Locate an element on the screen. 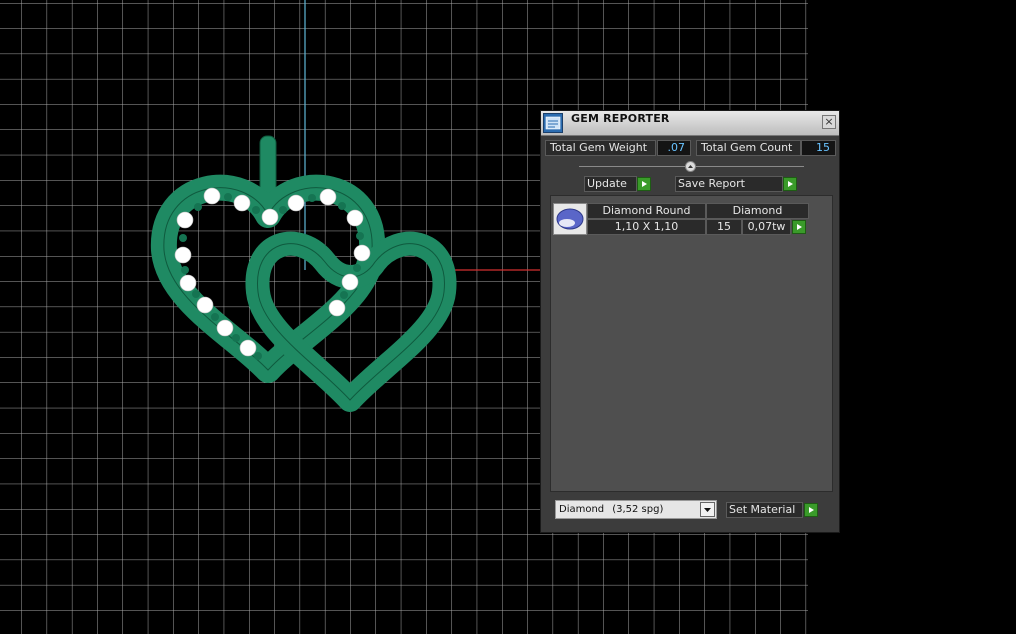  collapse-arrow-icon is located at coordinates (690, 166).